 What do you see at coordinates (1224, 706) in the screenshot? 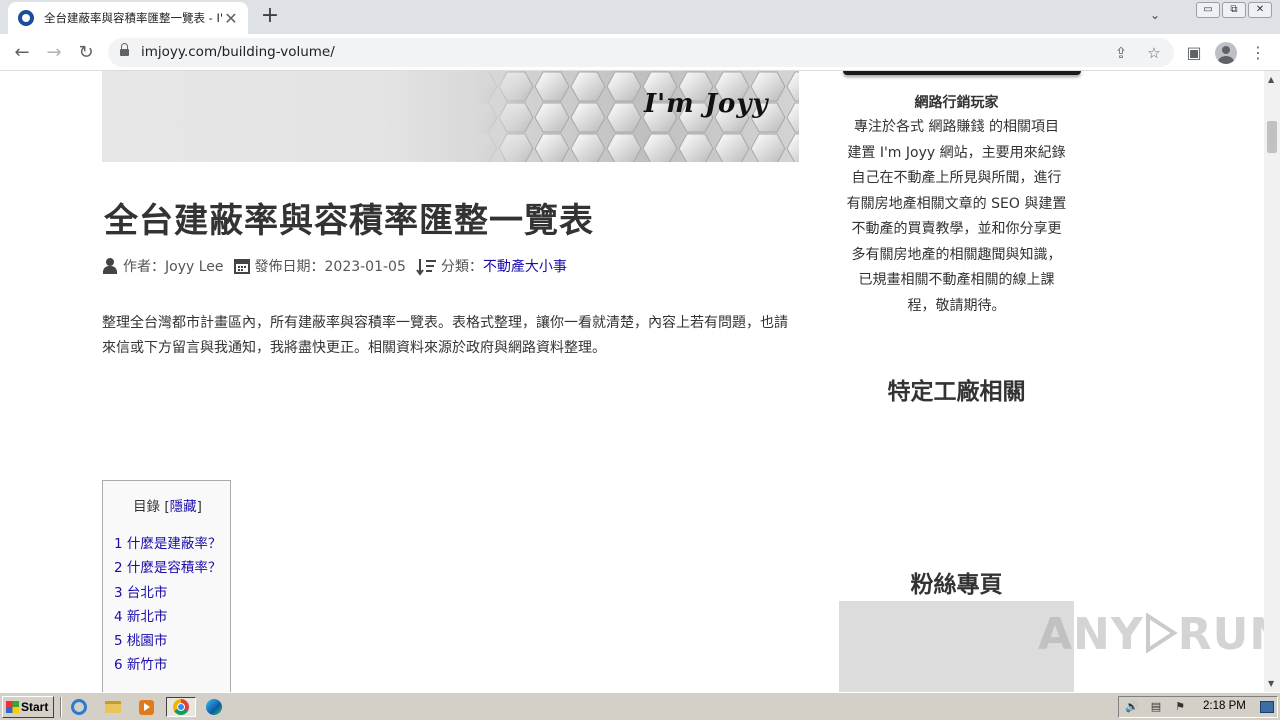
I see `taskbar-clock: 2:18 PM` at bounding box center [1224, 706].